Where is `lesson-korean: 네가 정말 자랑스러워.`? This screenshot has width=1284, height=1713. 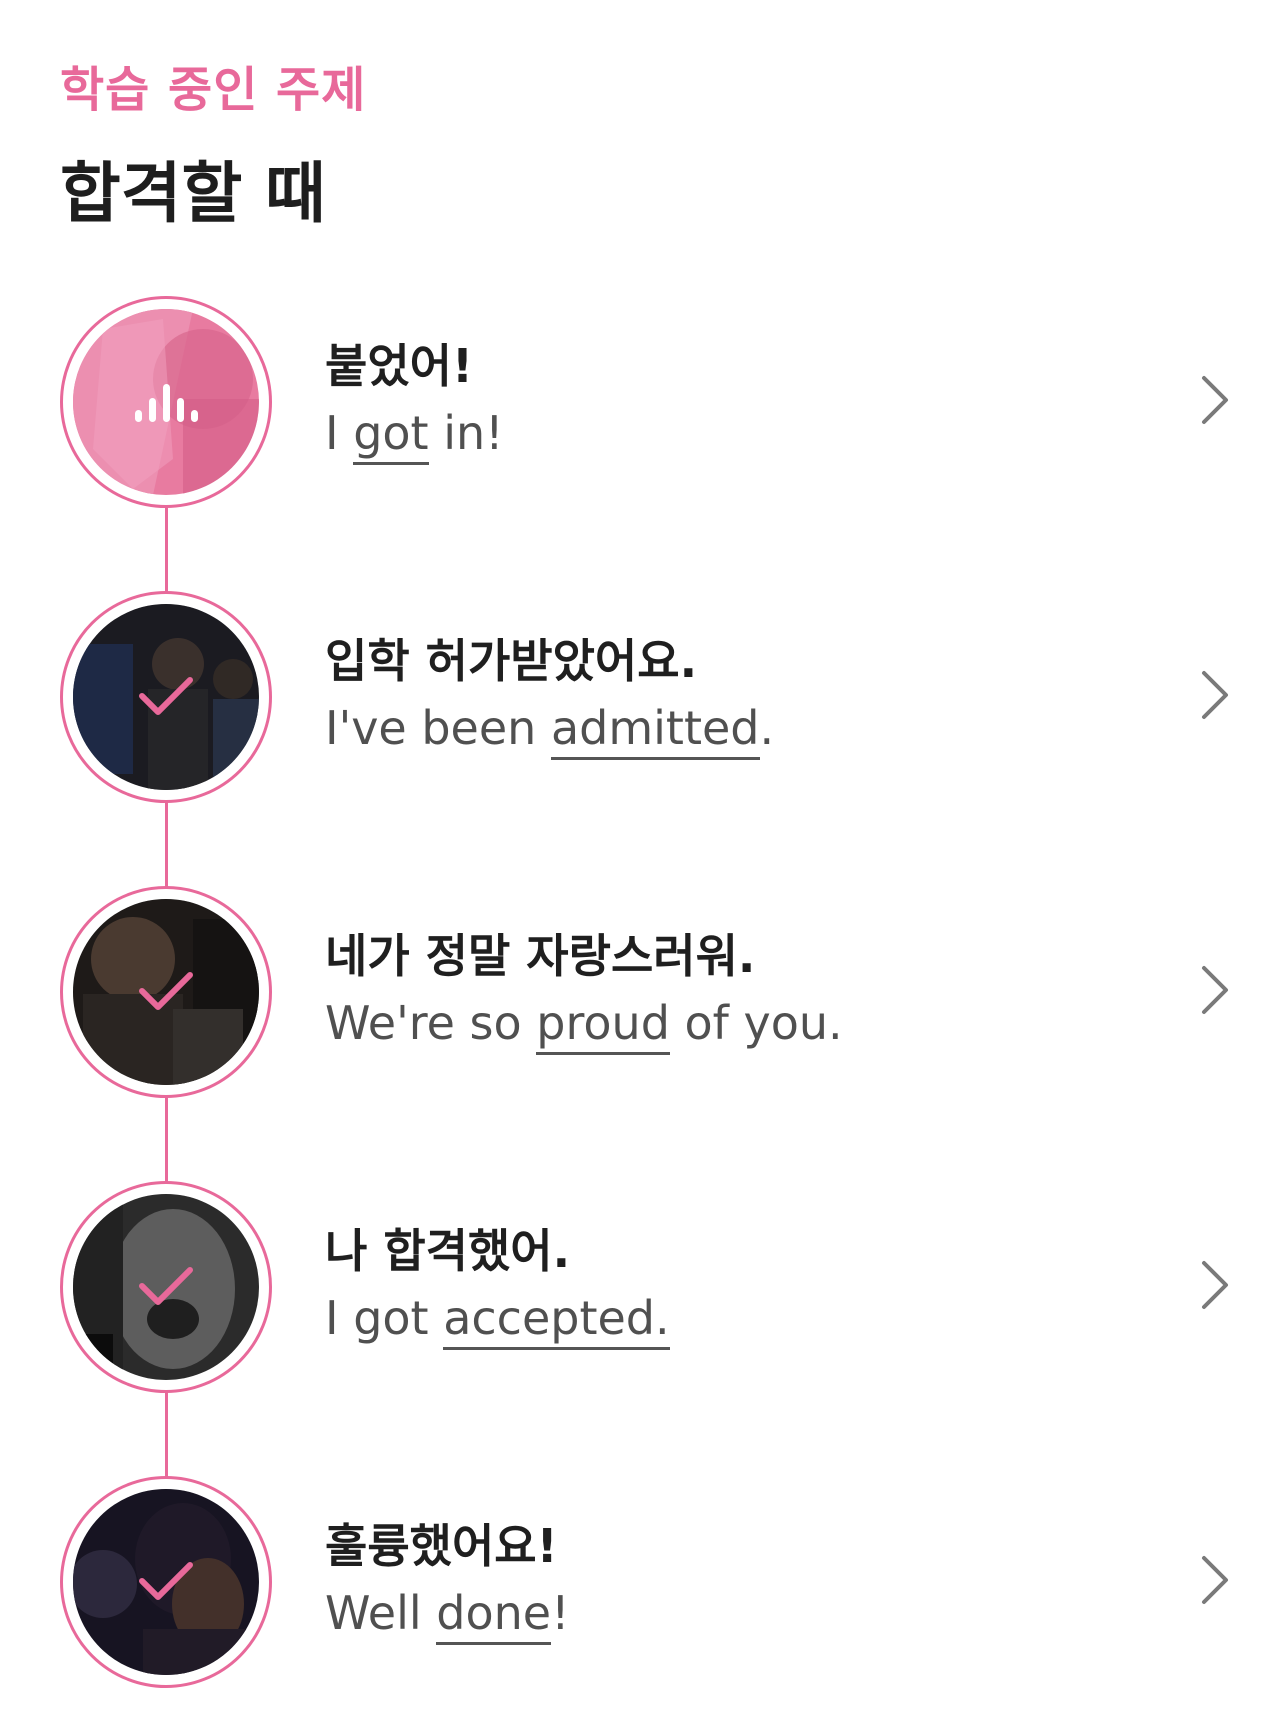 lesson-korean: 네가 정말 자랑스러워. is located at coordinates (540, 956).